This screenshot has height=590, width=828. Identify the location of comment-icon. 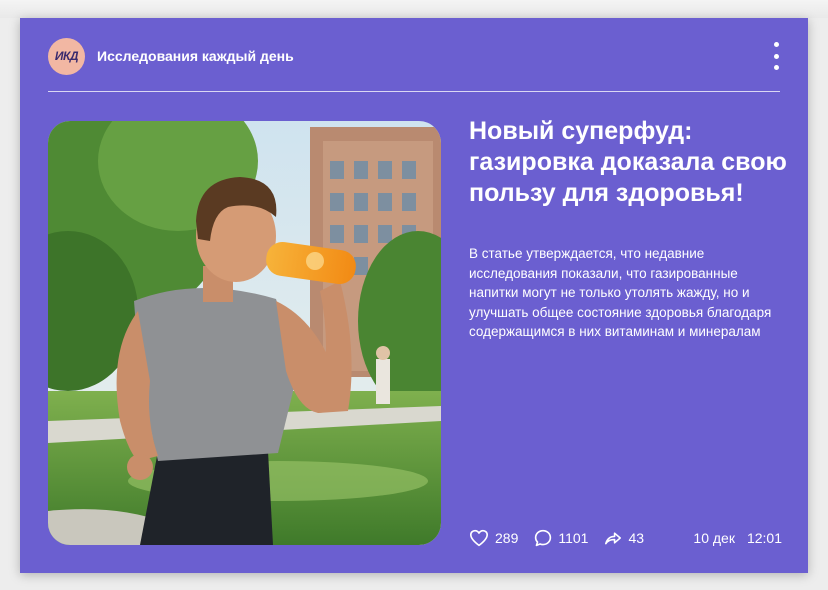
(543, 538).